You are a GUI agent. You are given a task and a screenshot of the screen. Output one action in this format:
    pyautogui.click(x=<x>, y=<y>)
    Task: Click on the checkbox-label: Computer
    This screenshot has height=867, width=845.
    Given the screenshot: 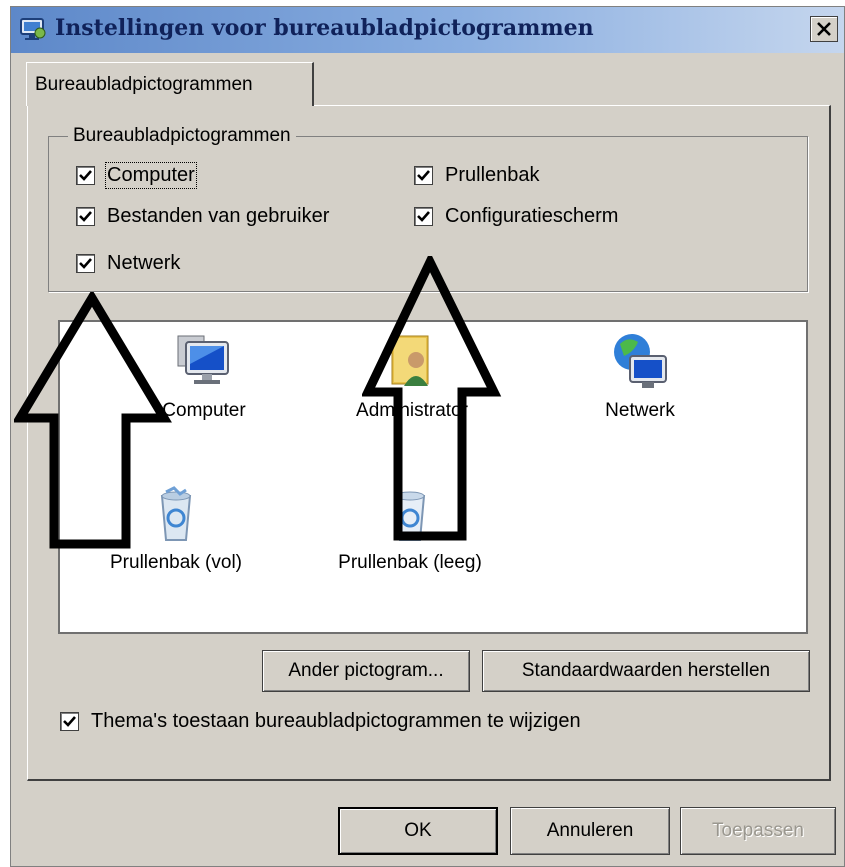 What is the action you would take?
    pyautogui.click(x=151, y=175)
    